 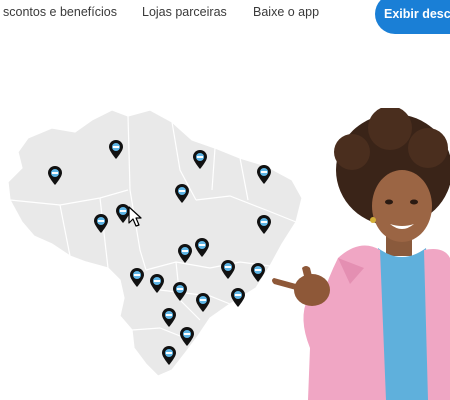 What do you see at coordinates (412, 17) in the screenshot?
I see `exibir-descontos-button: Exibir desc` at bounding box center [412, 17].